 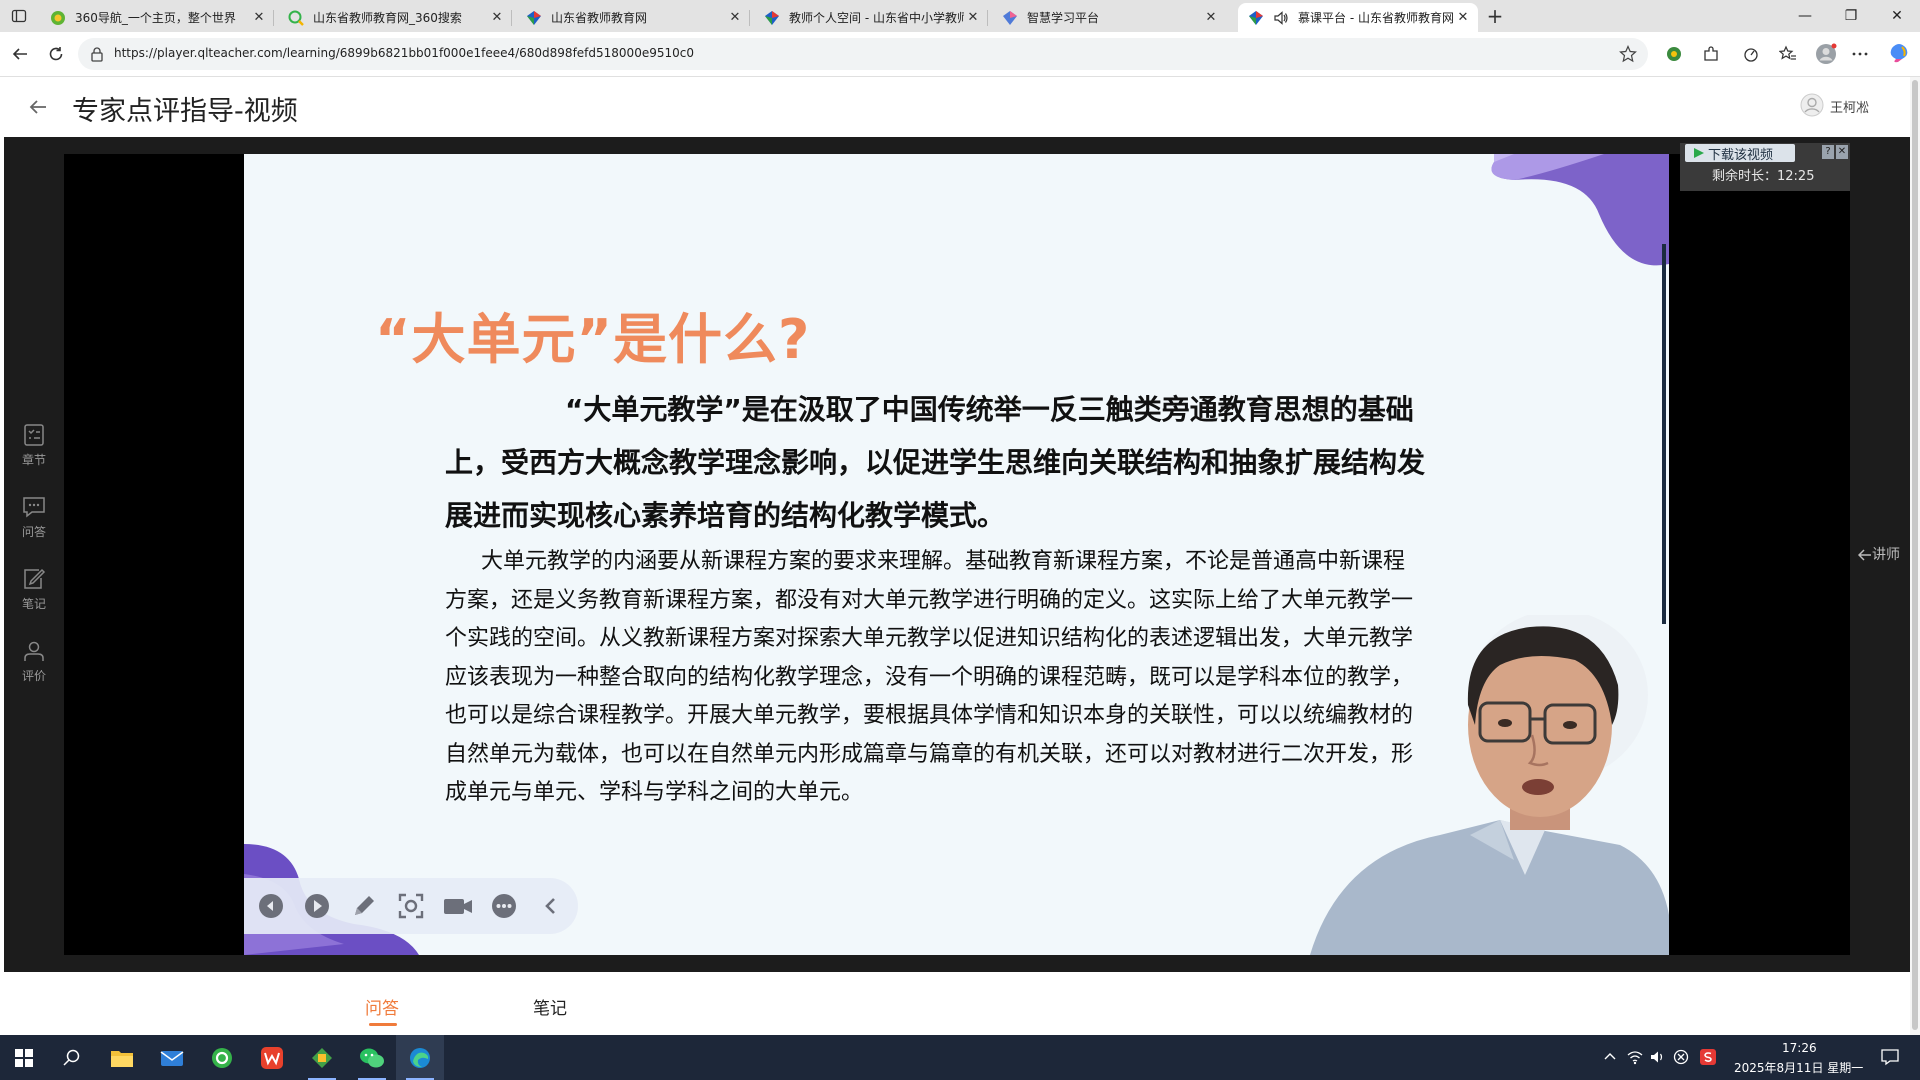 What do you see at coordinates (387, 18) in the screenshot?
I see `tab-title: 山东省教师教育网_360搜索` at bounding box center [387, 18].